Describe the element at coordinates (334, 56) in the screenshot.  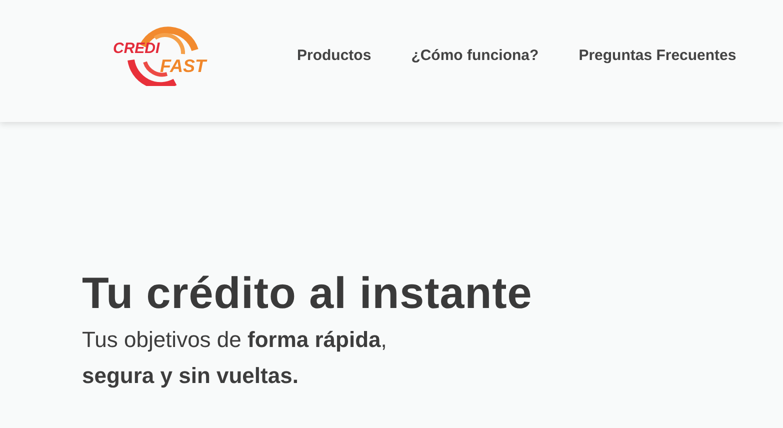
I see `nav-link: Productos` at that location.